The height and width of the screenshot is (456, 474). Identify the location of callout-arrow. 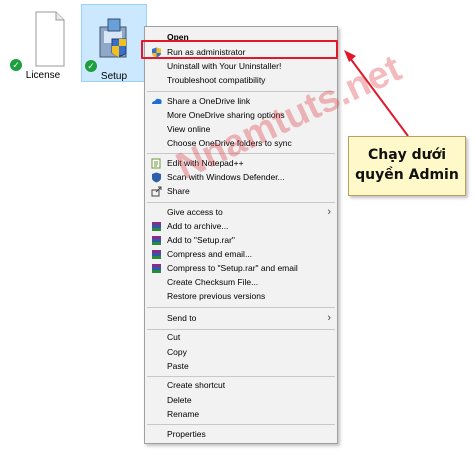
(376, 93).